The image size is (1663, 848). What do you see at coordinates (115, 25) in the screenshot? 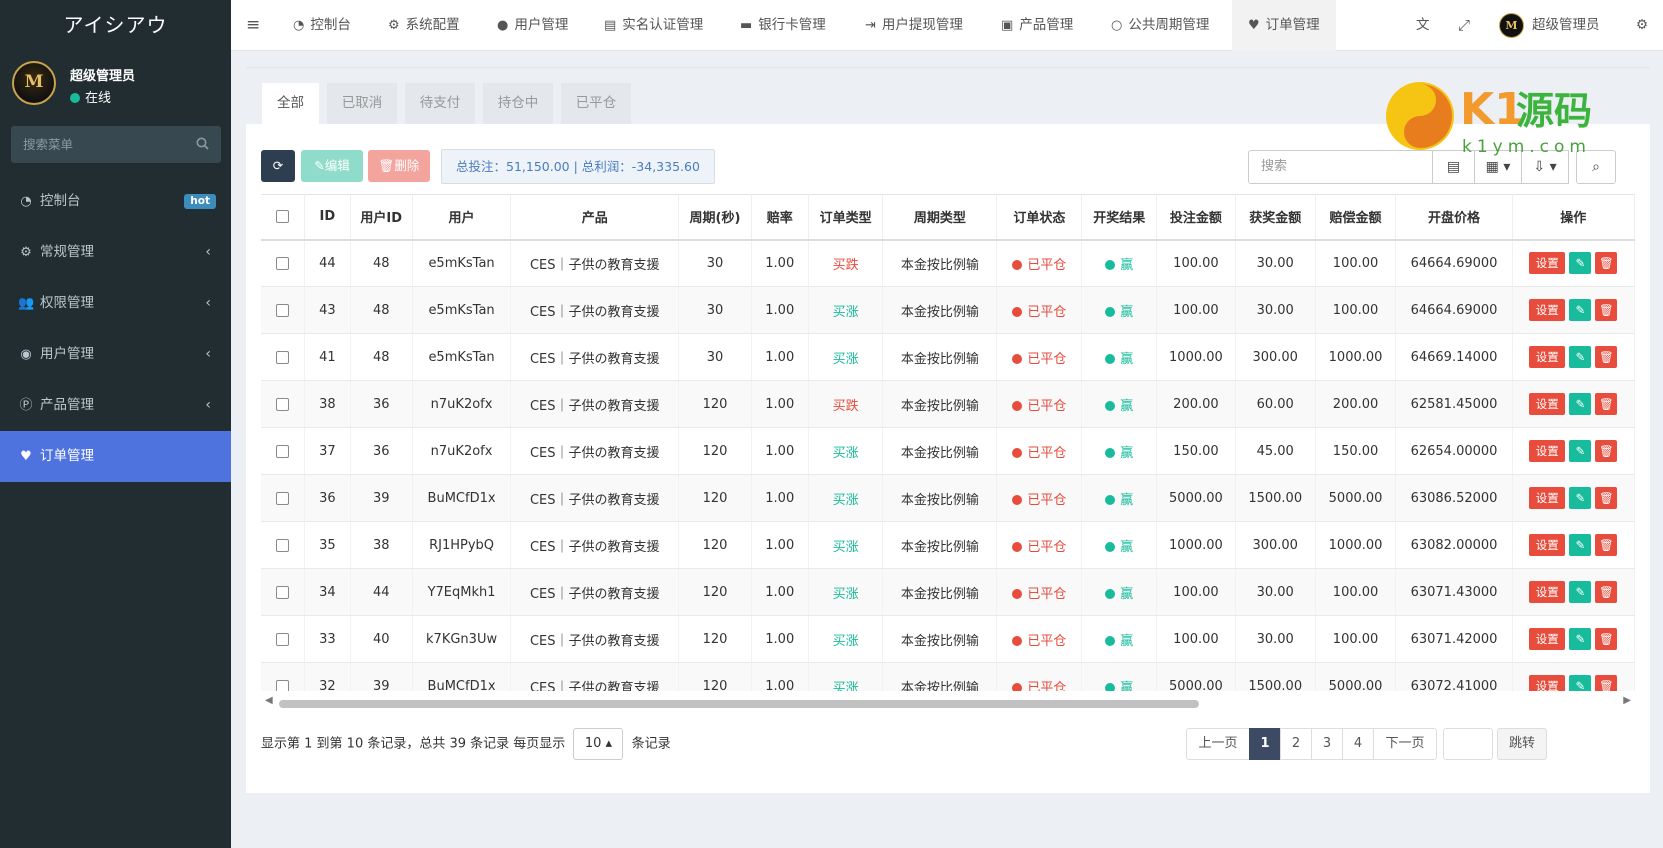
I see `brand-logo: アイシアウ` at bounding box center [115, 25].